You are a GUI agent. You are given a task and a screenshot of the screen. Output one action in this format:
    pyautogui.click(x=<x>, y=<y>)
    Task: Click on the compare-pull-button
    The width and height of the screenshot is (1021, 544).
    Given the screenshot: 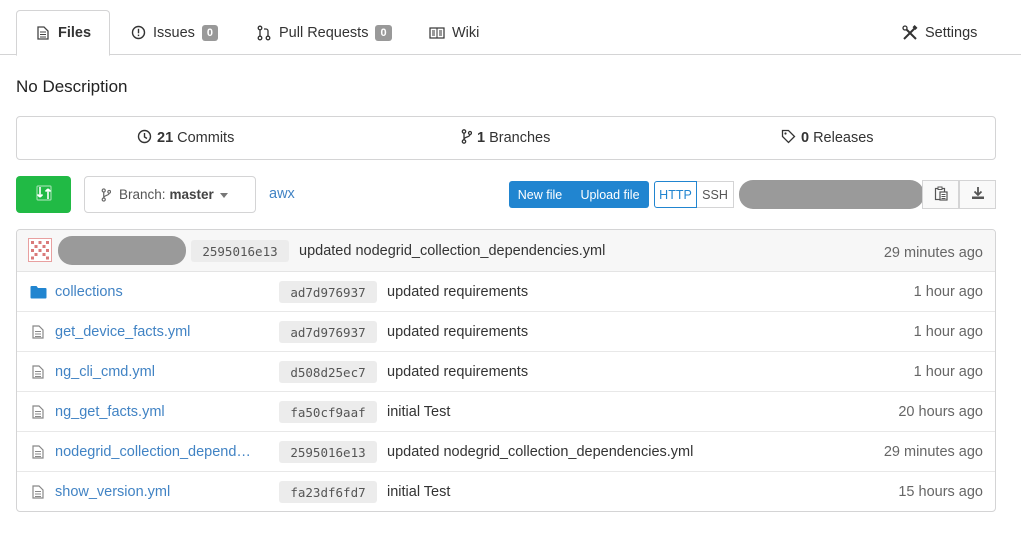 What is the action you would take?
    pyautogui.click(x=43, y=194)
    